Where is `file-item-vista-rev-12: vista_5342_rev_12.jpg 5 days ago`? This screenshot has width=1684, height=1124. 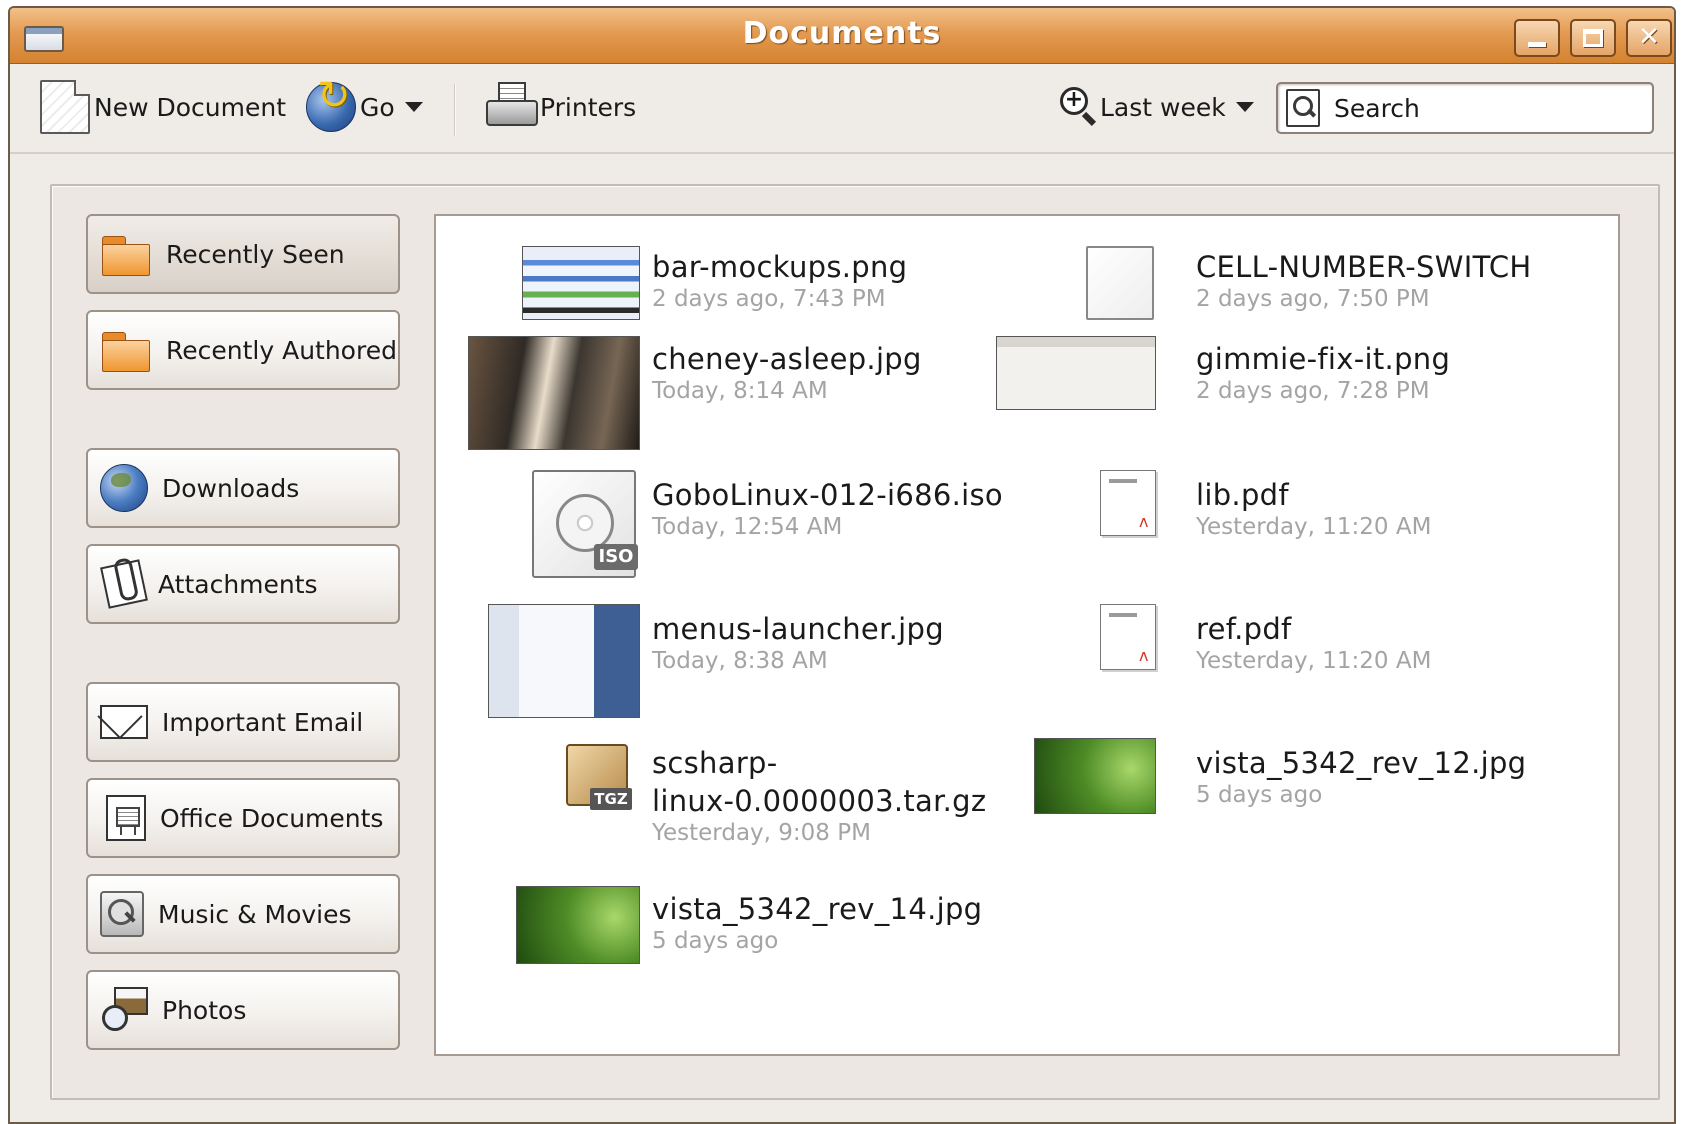
file-item-vista-rev-12: vista_5342_rev_12.jpg 5 days ago is located at coordinates (1296, 793).